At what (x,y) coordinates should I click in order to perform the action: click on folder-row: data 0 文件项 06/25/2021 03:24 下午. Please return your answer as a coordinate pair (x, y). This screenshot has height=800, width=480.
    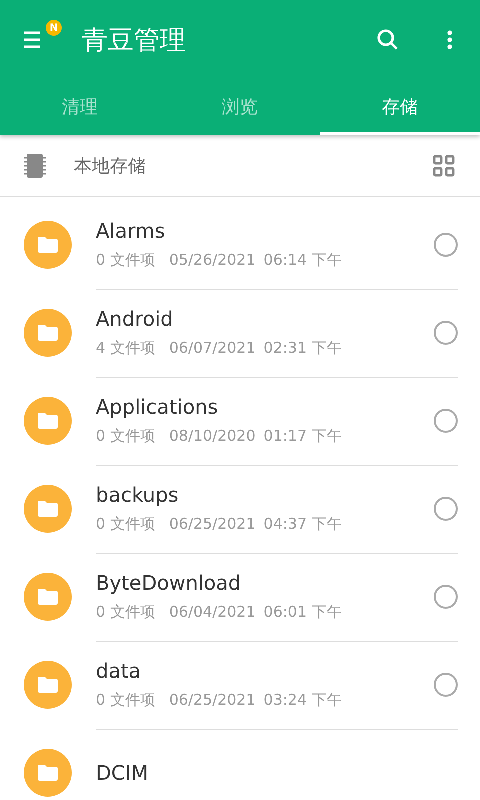
    Looking at the image, I should click on (240, 685).